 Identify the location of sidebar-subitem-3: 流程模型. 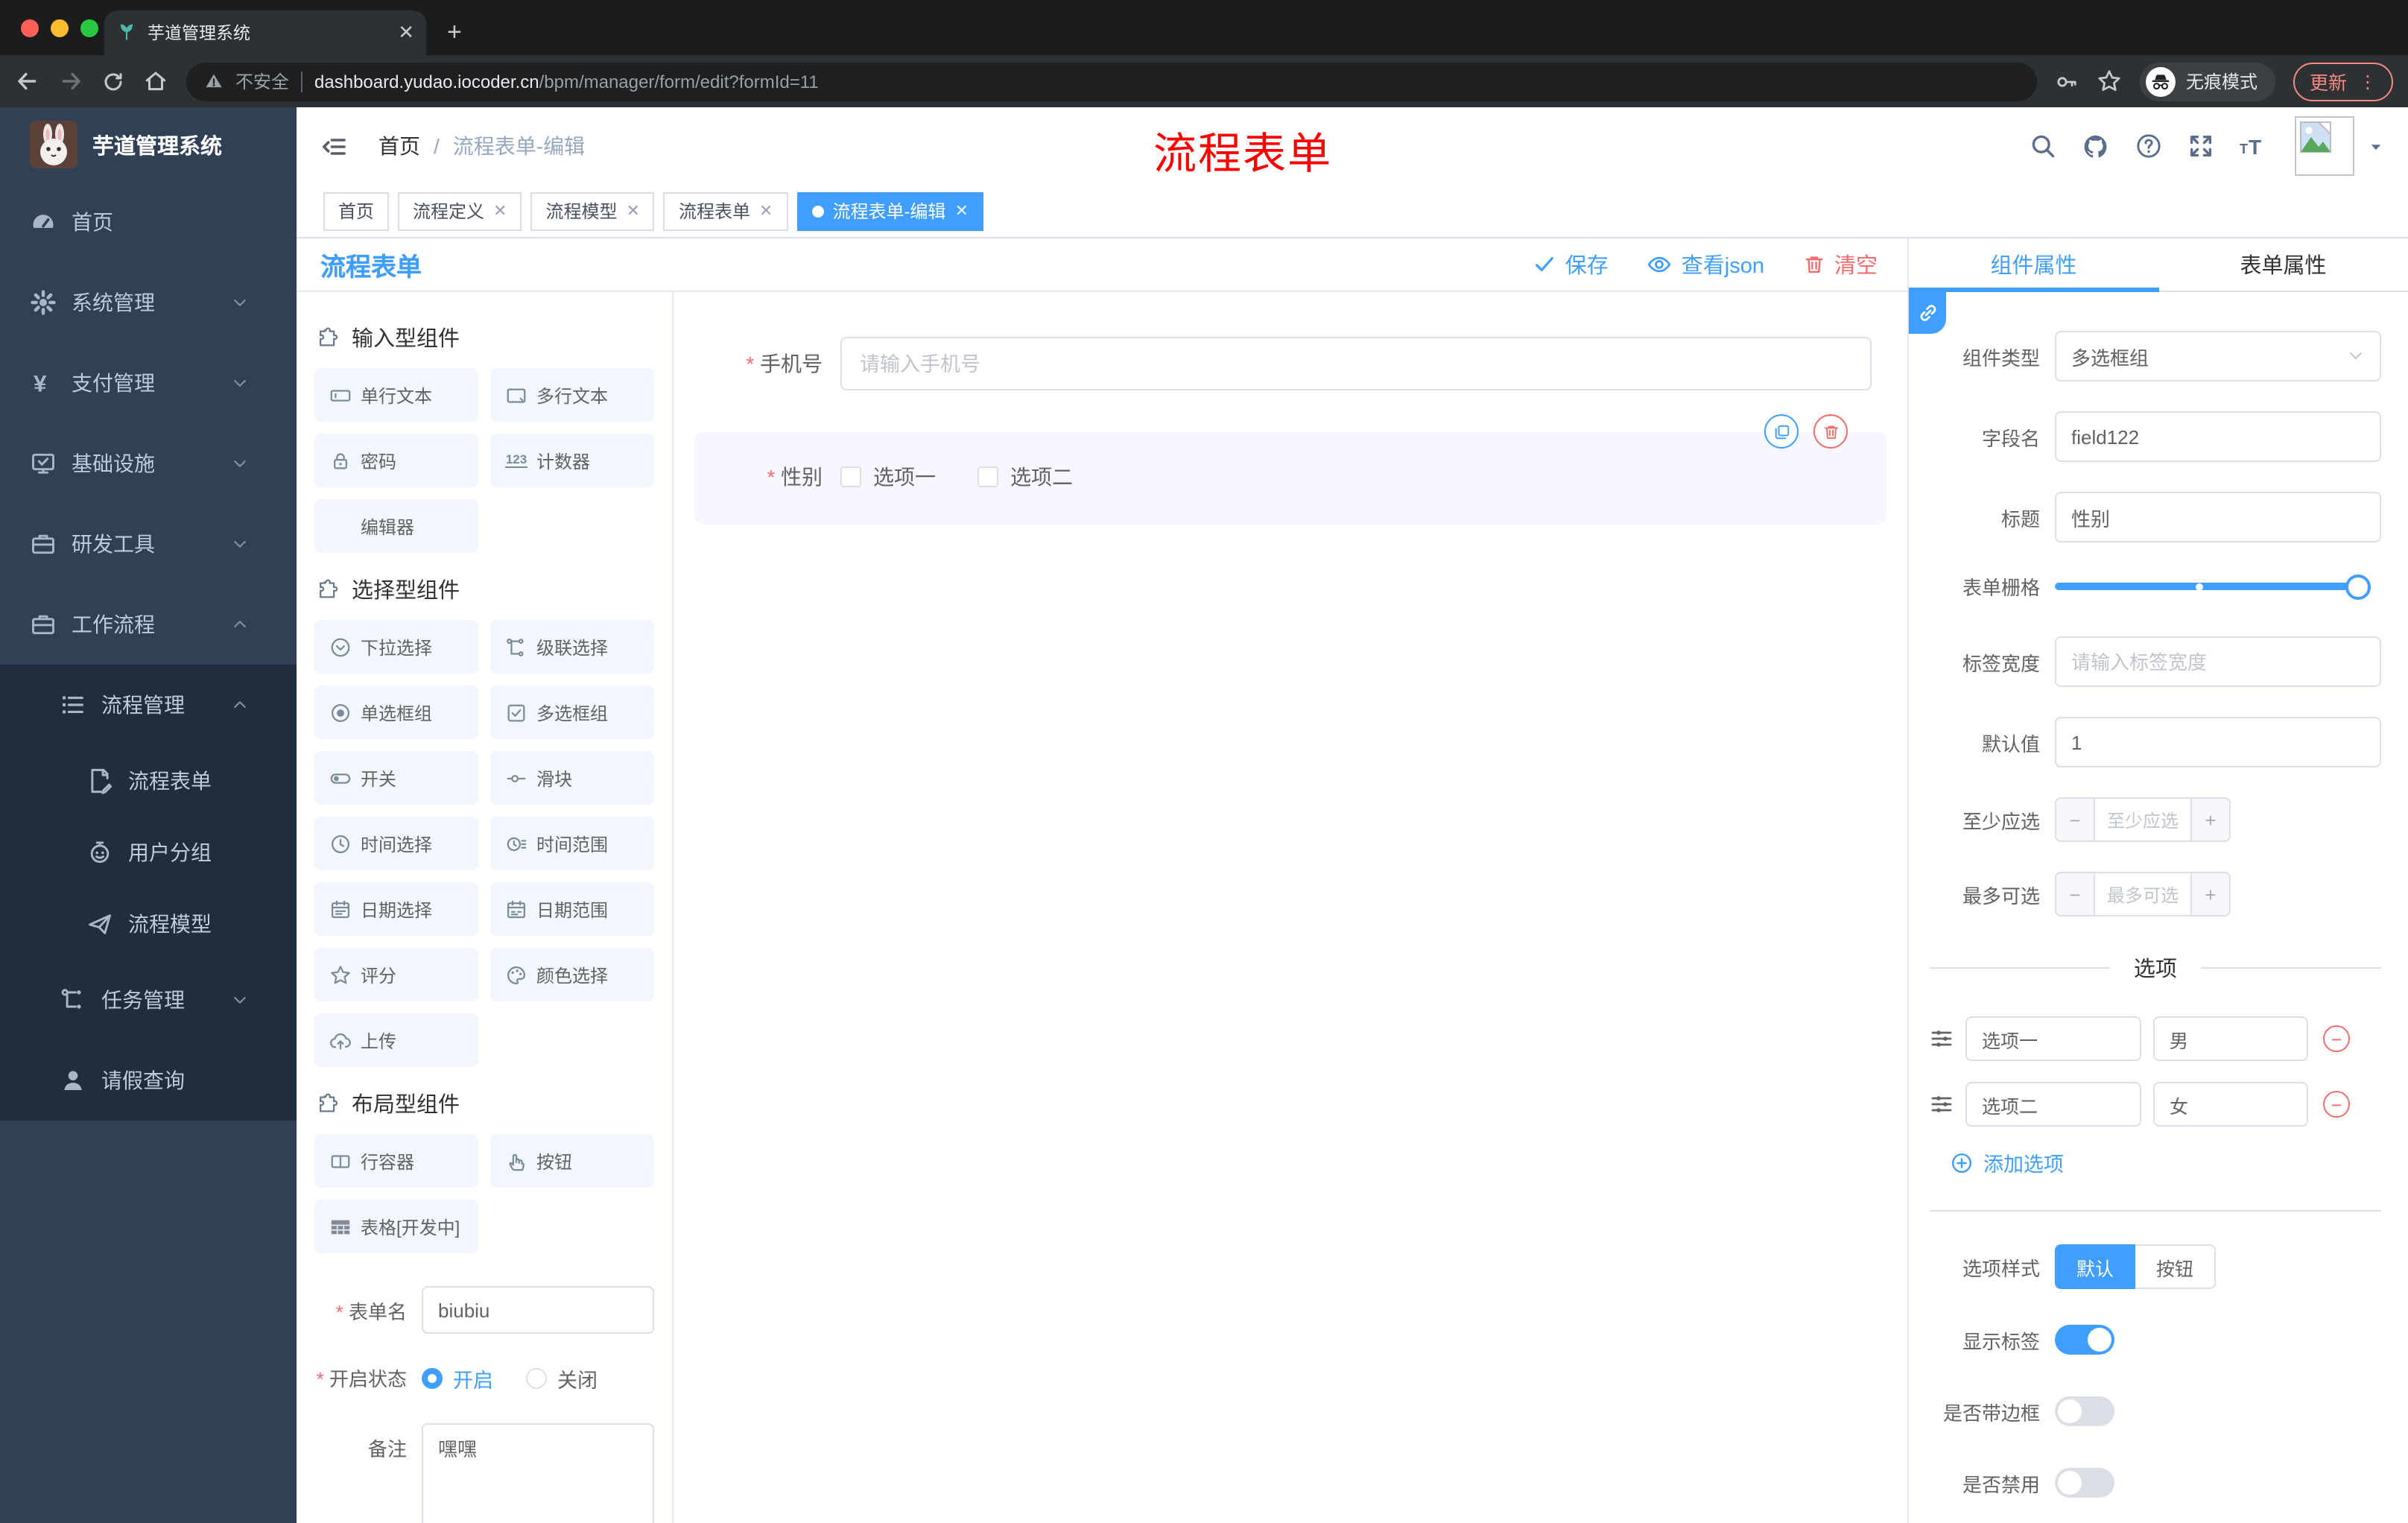
(148, 924).